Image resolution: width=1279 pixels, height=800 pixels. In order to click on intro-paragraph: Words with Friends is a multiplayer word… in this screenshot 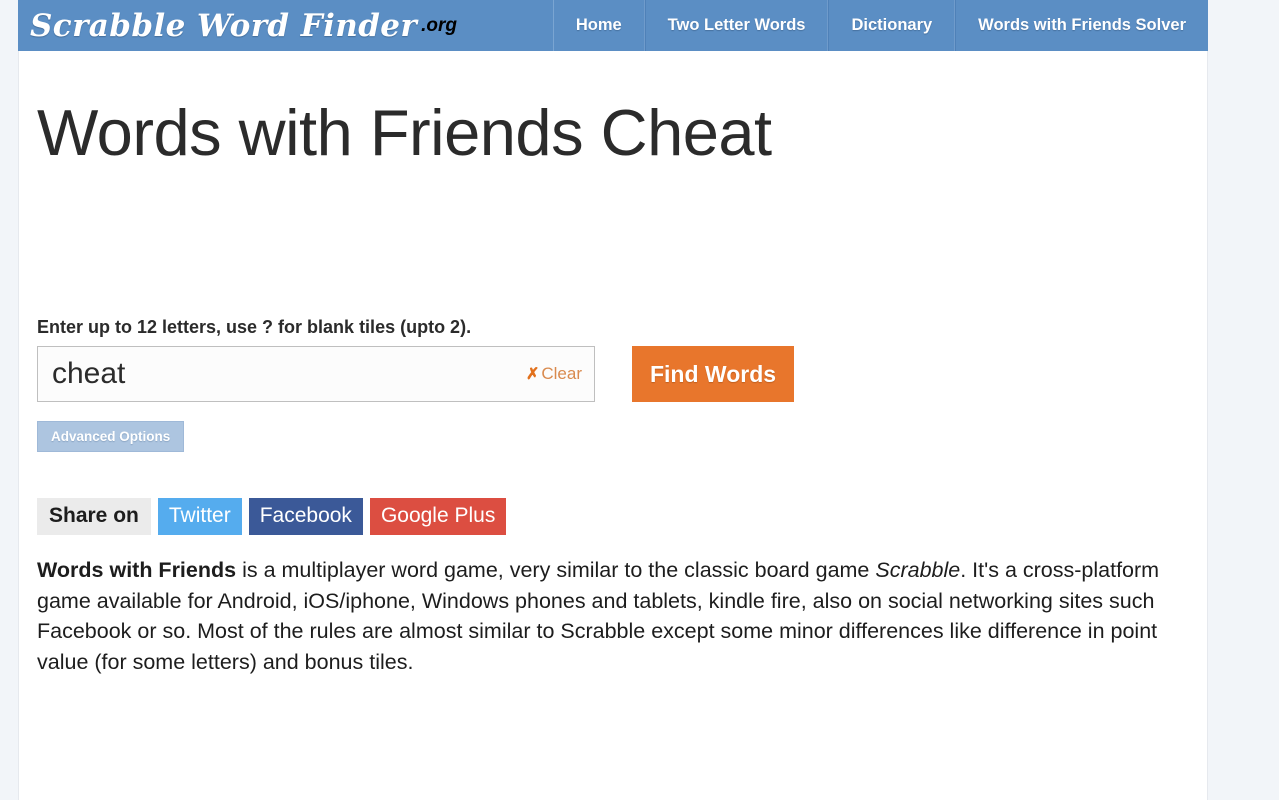, I will do `click(612, 616)`.